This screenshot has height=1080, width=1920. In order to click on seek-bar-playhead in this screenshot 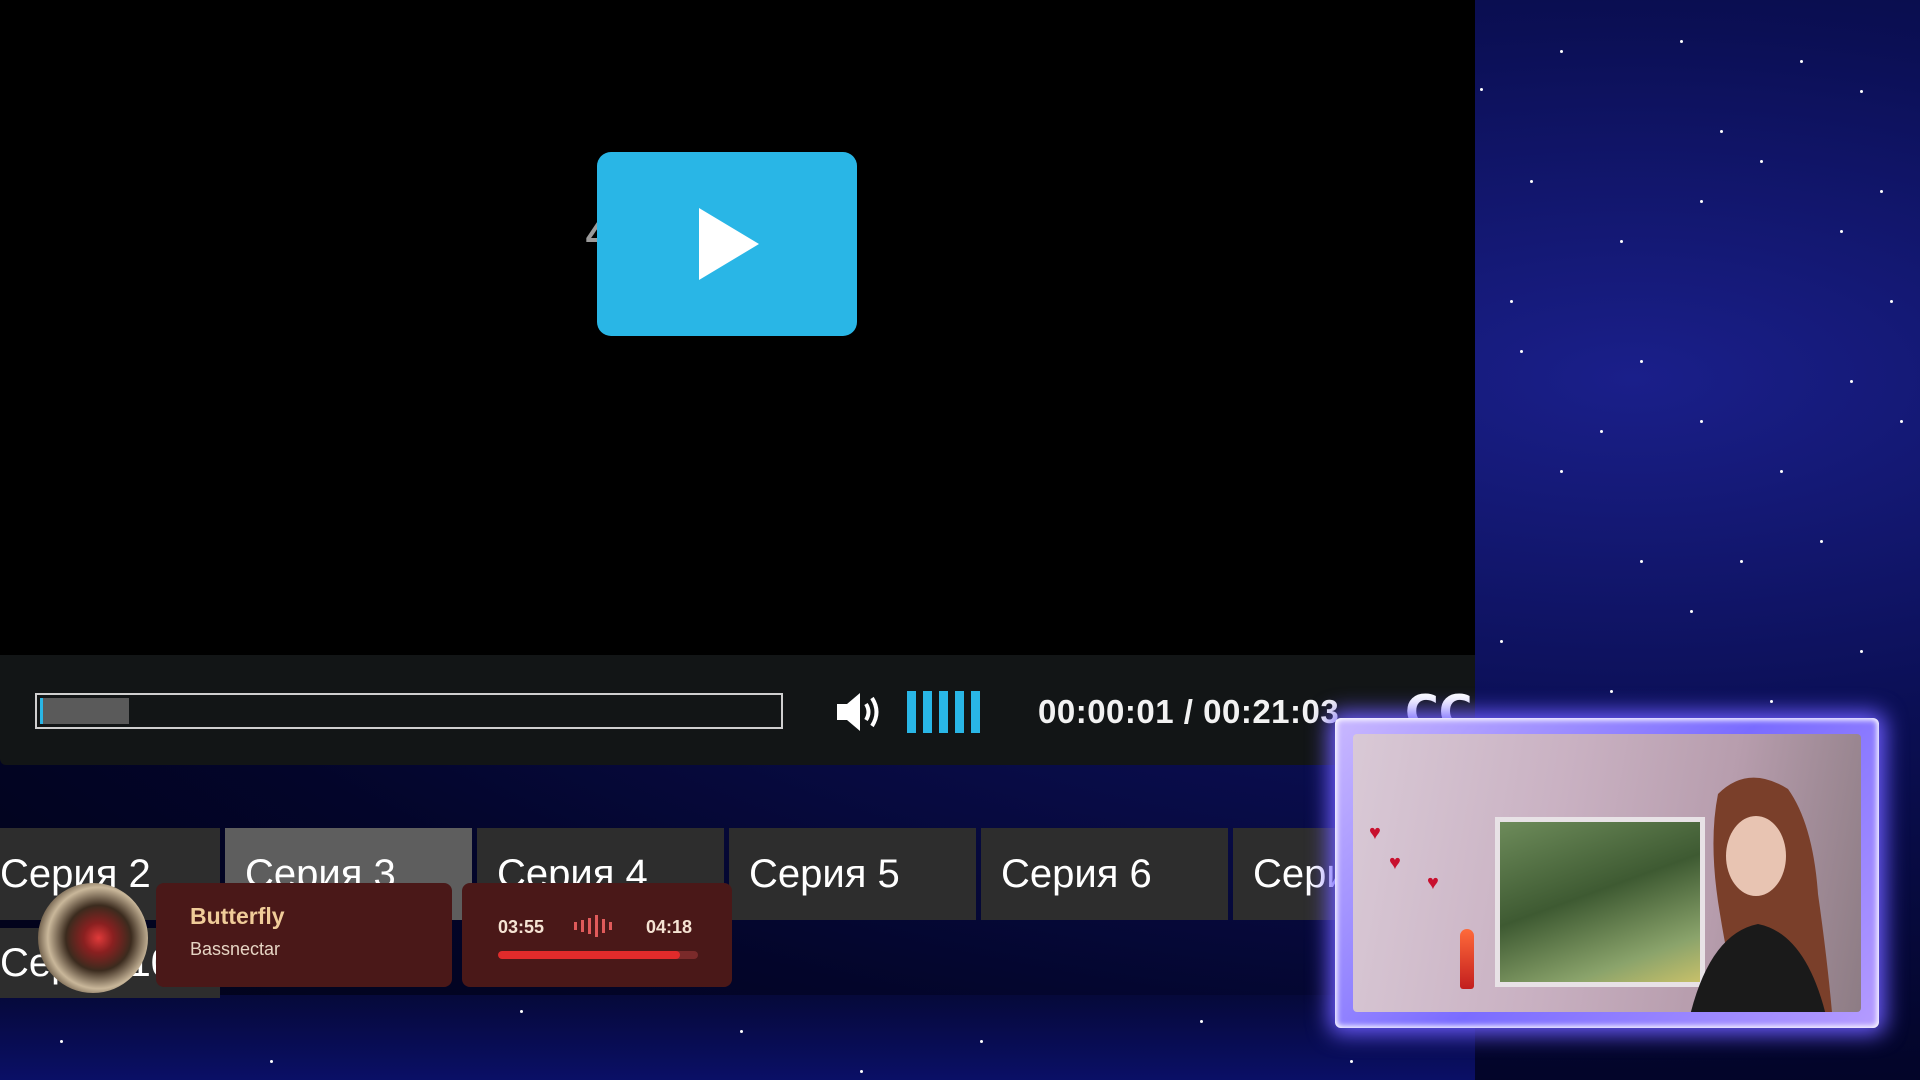, I will do `click(41, 711)`.